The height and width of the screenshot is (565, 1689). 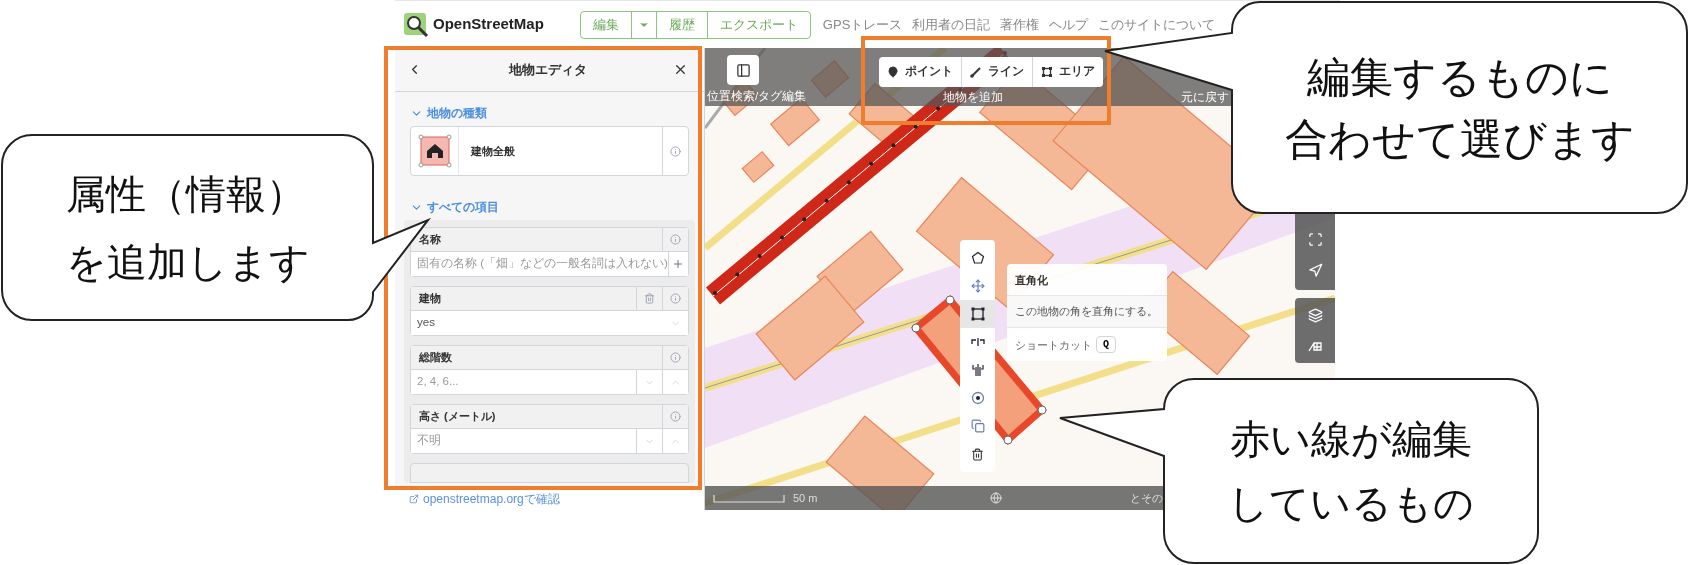 I want to click on sidebar-icon, so click(x=743, y=70).